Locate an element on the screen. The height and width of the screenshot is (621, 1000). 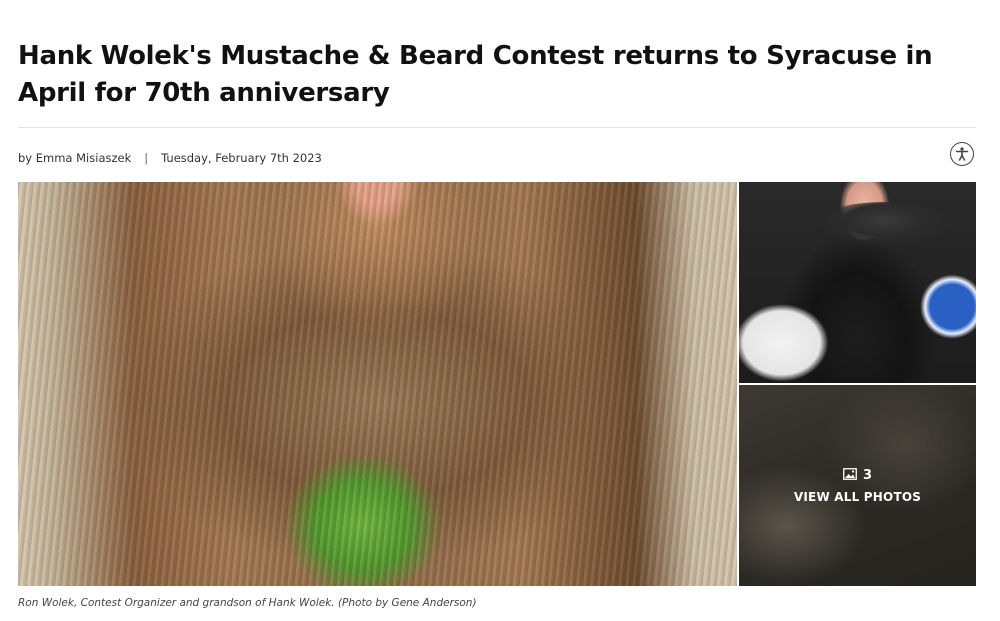
photo-count: 3 is located at coordinates (858, 475).